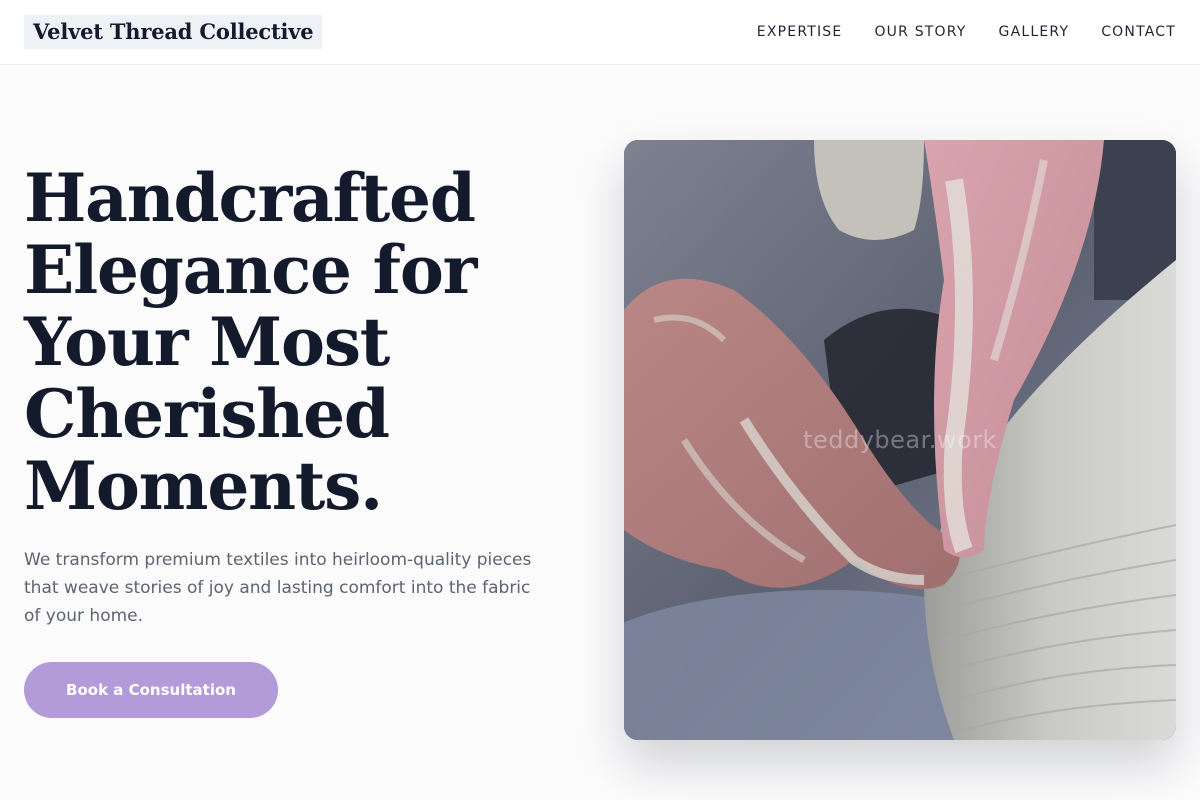 This screenshot has height=800, width=1200. I want to click on hero-title-line: Your Most, so click(207, 342).